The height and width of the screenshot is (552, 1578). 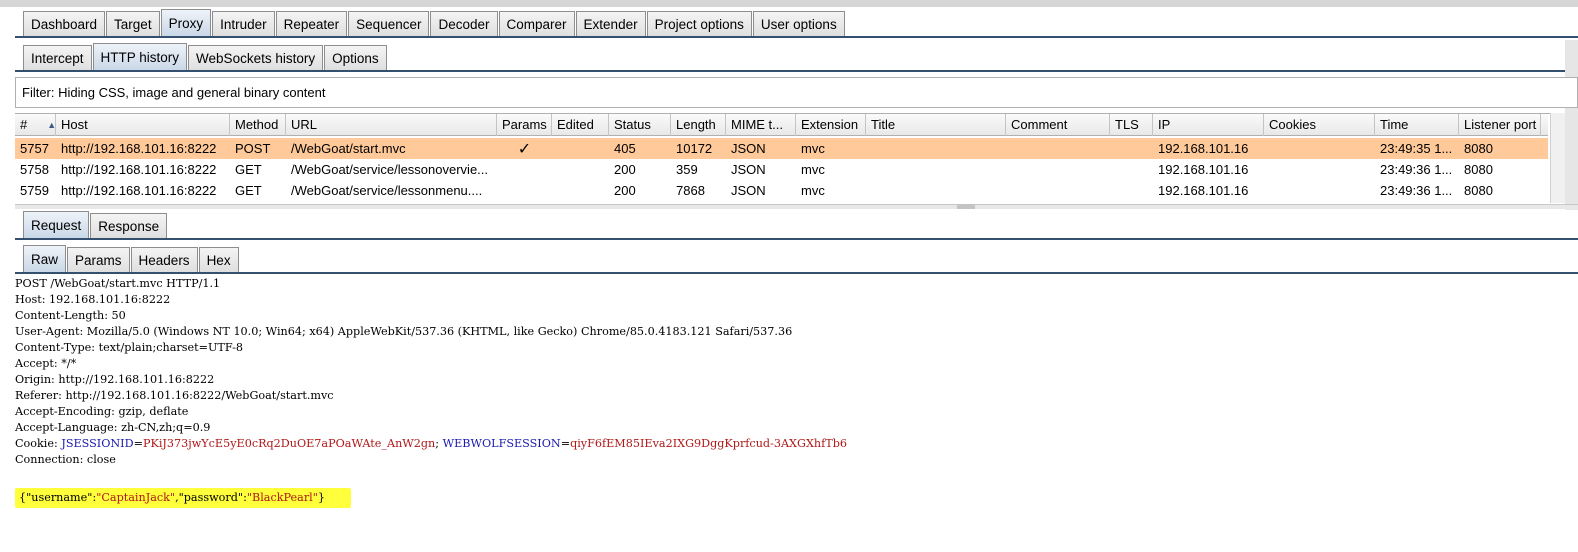 What do you see at coordinates (936, 124) in the screenshot?
I see `column-header-title: Title` at bounding box center [936, 124].